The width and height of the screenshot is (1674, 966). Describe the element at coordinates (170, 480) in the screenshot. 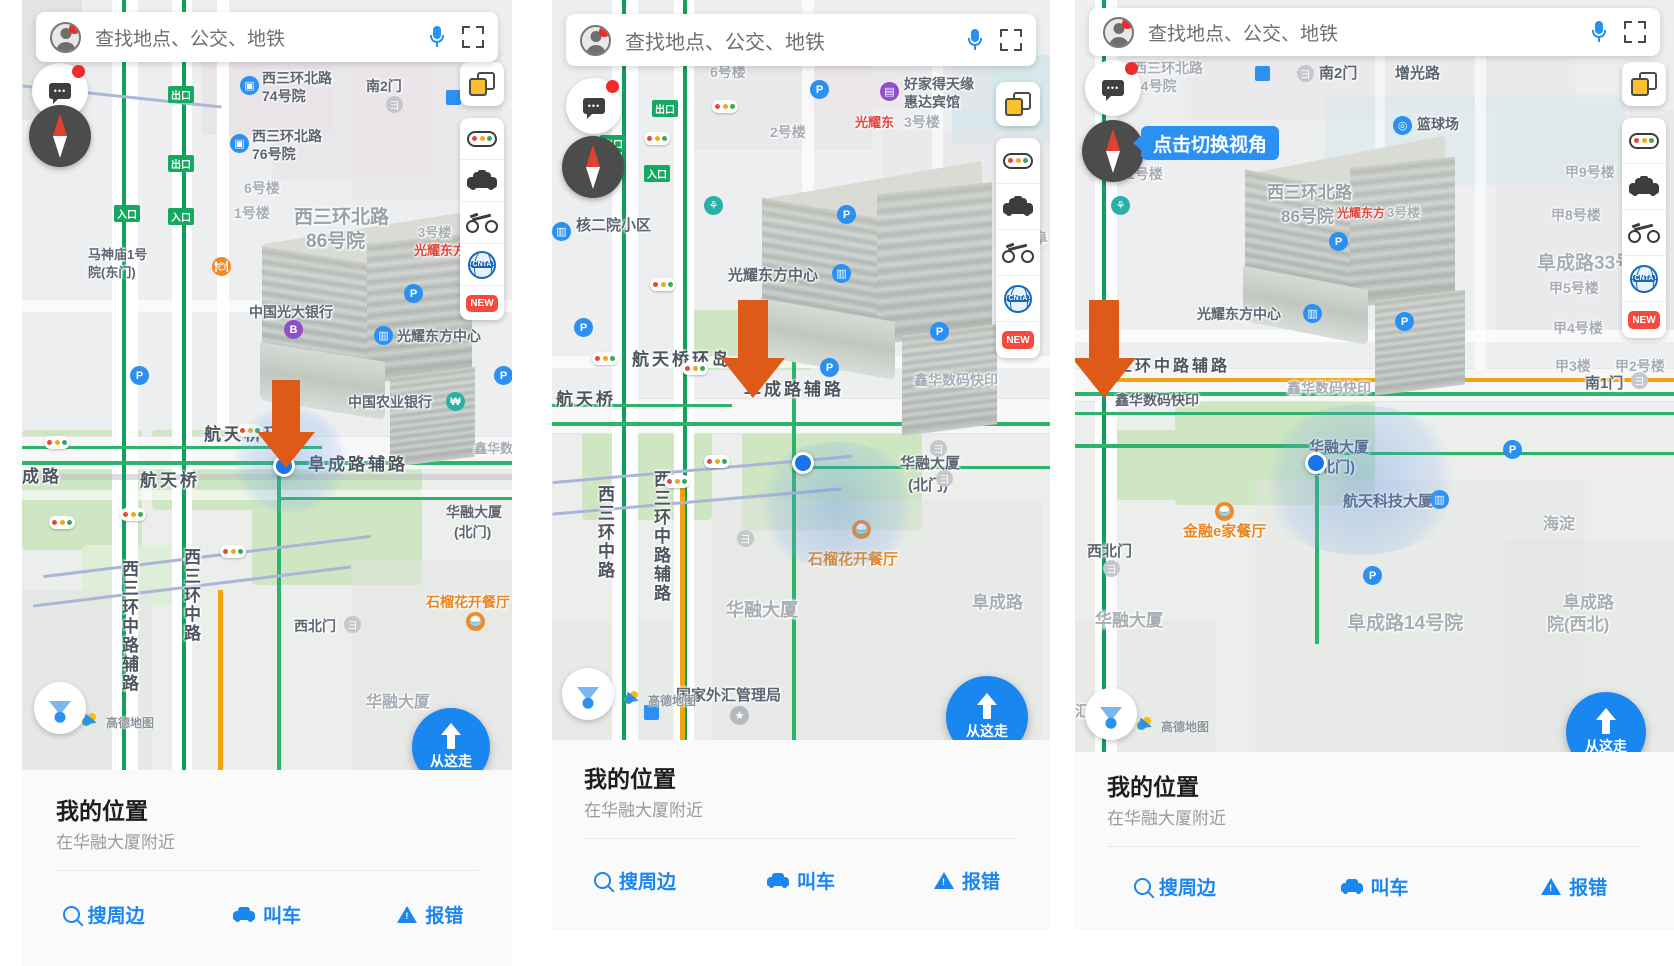

I see `map-label: 航天桥` at that location.